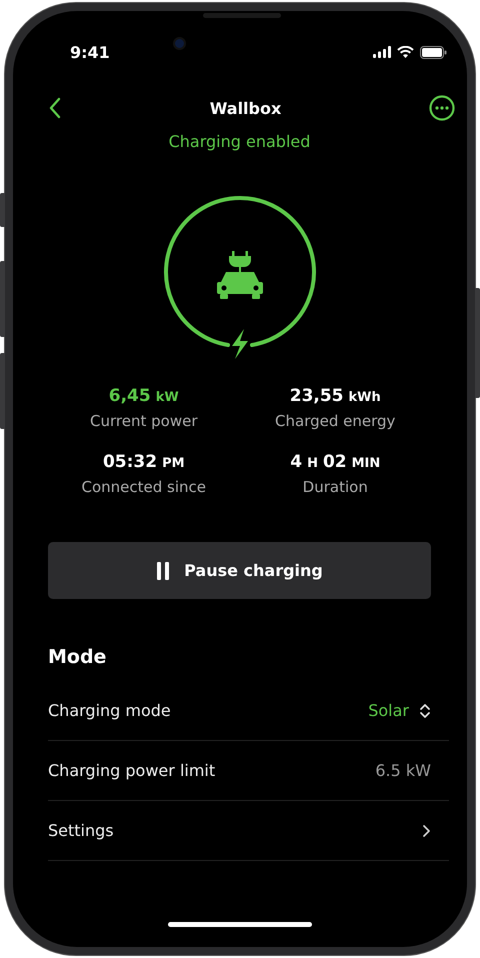 This screenshot has height=958, width=480. Describe the element at coordinates (78, 657) in the screenshot. I see `section-title: Mode` at that location.